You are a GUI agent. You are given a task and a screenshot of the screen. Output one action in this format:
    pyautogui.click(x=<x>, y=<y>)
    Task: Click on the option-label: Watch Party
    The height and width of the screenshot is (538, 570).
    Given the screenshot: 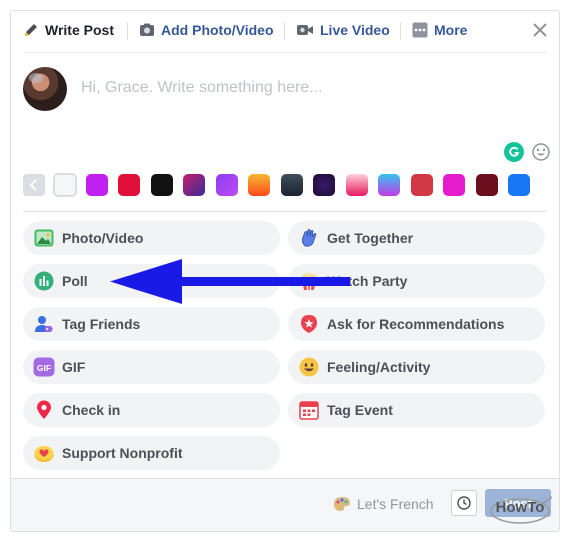 What is the action you would take?
    pyautogui.click(x=367, y=281)
    